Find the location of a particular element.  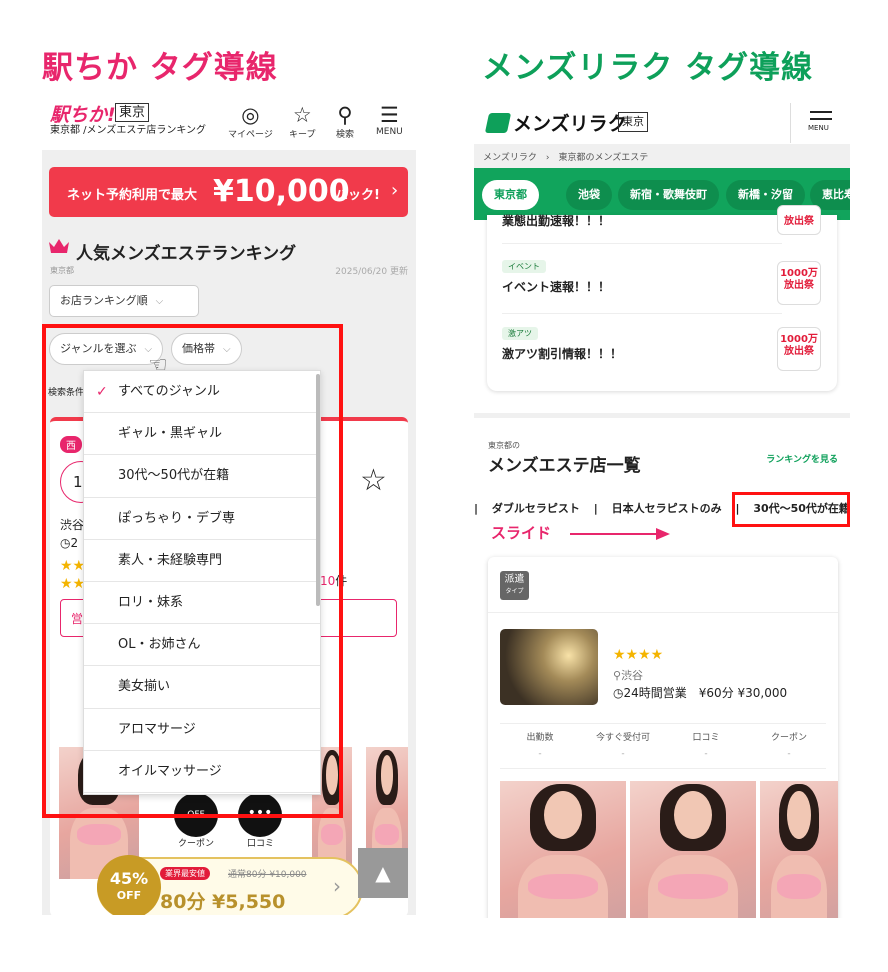

clock-icon: ◷ is located at coordinates (618, 693).